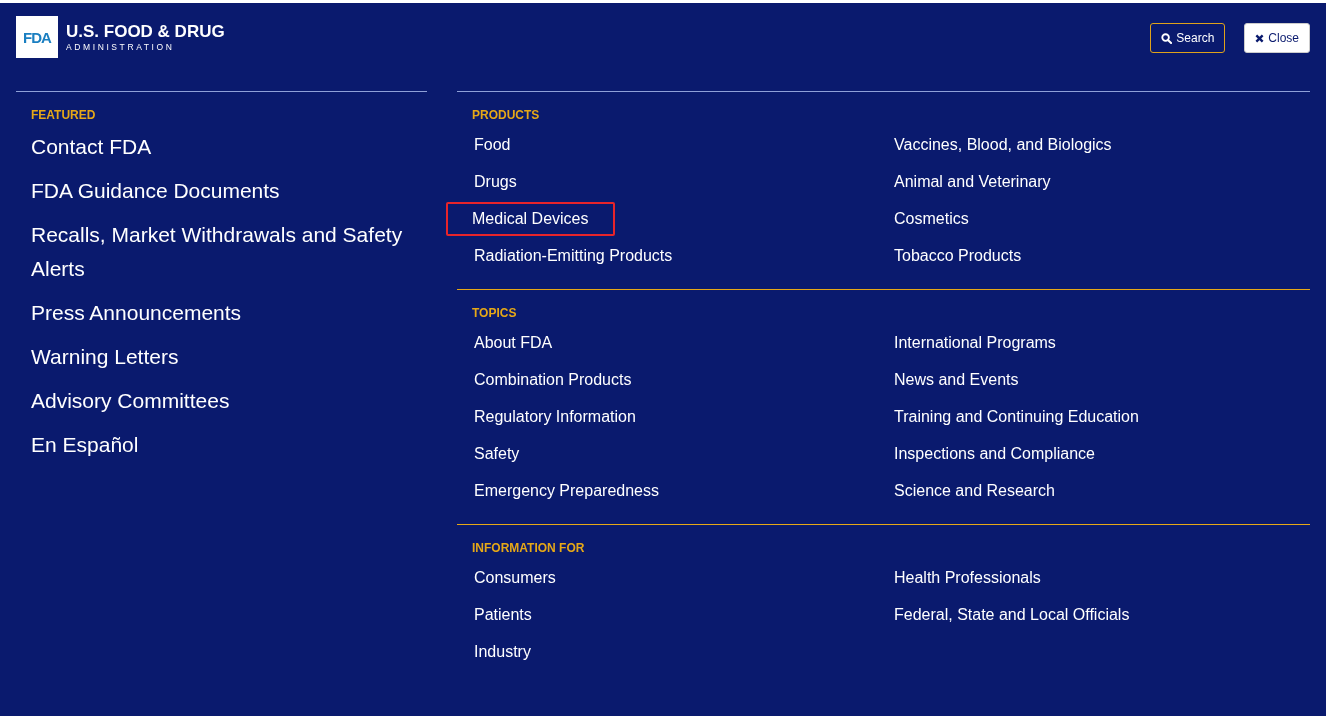 The width and height of the screenshot is (1326, 716). What do you see at coordinates (505, 145) in the screenshot?
I see `menu-link: Food` at bounding box center [505, 145].